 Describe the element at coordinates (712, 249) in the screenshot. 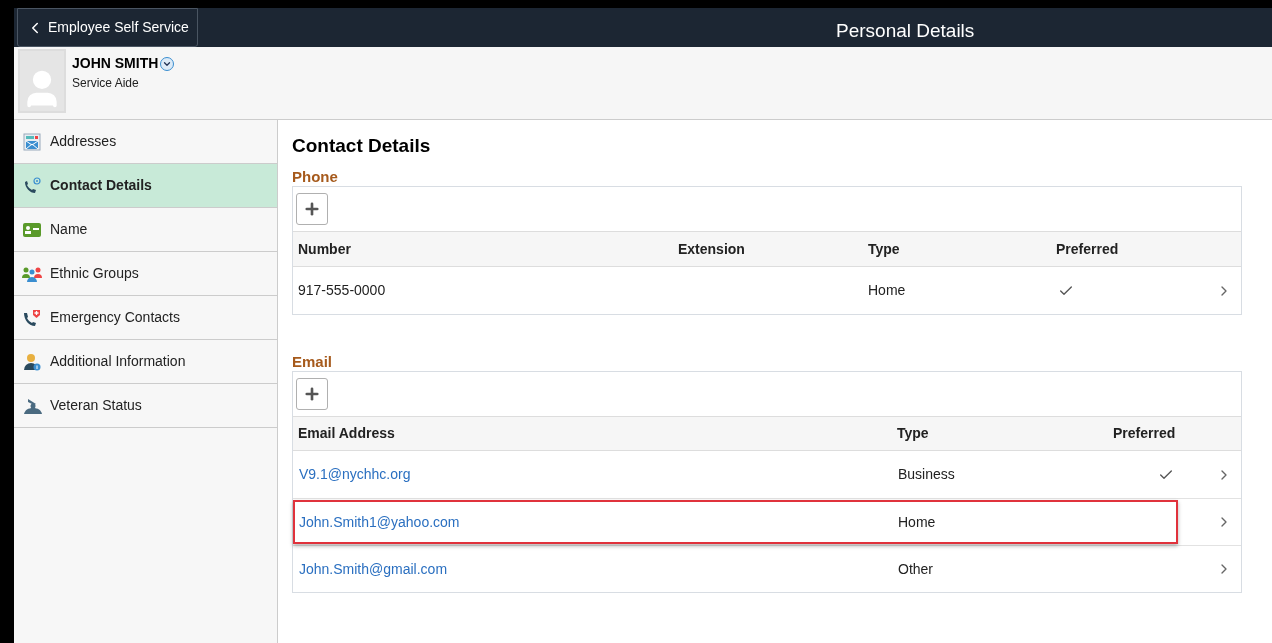

I see `column-header: Extension` at that location.